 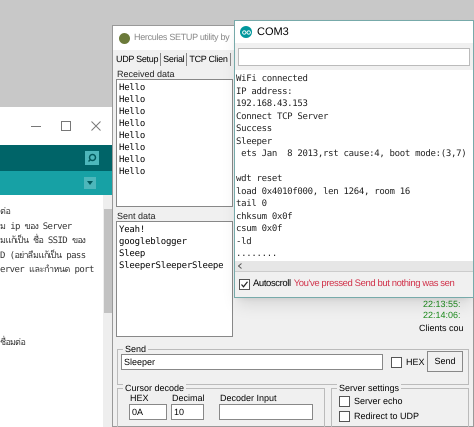 I want to click on send-field: Sleeper, so click(x=252, y=362).